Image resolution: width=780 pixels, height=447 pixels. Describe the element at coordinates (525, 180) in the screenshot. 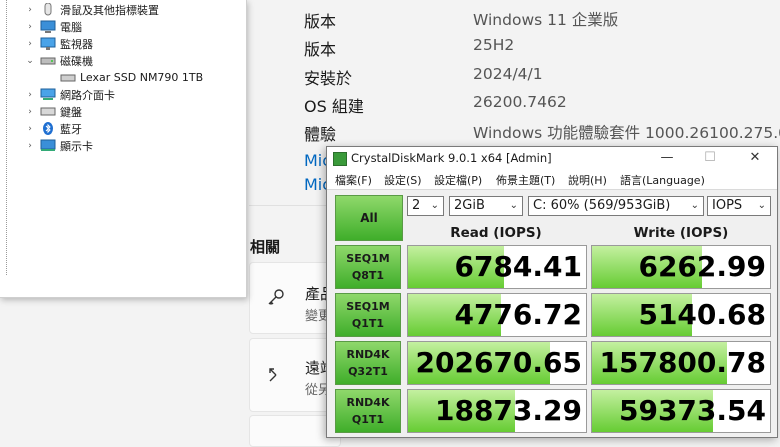

I see `menu-theme: 佈景主題(T)` at that location.